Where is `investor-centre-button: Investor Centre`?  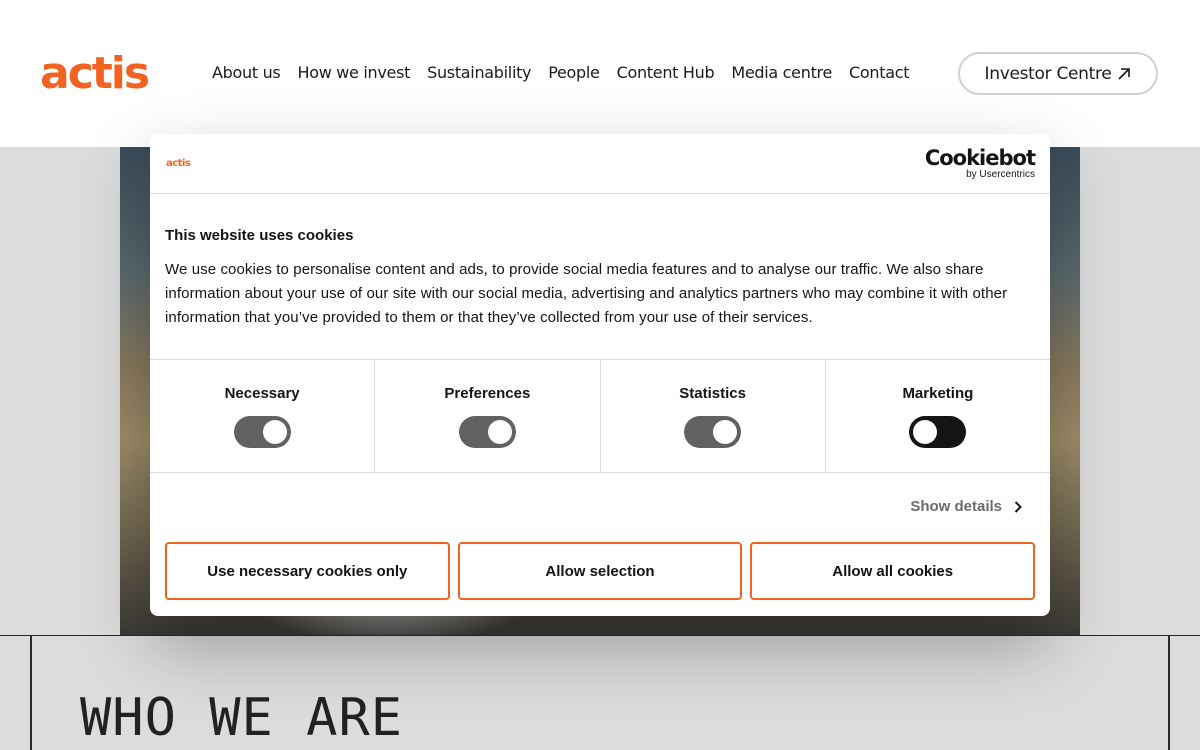
investor-centre-button: Investor Centre is located at coordinates (1058, 73).